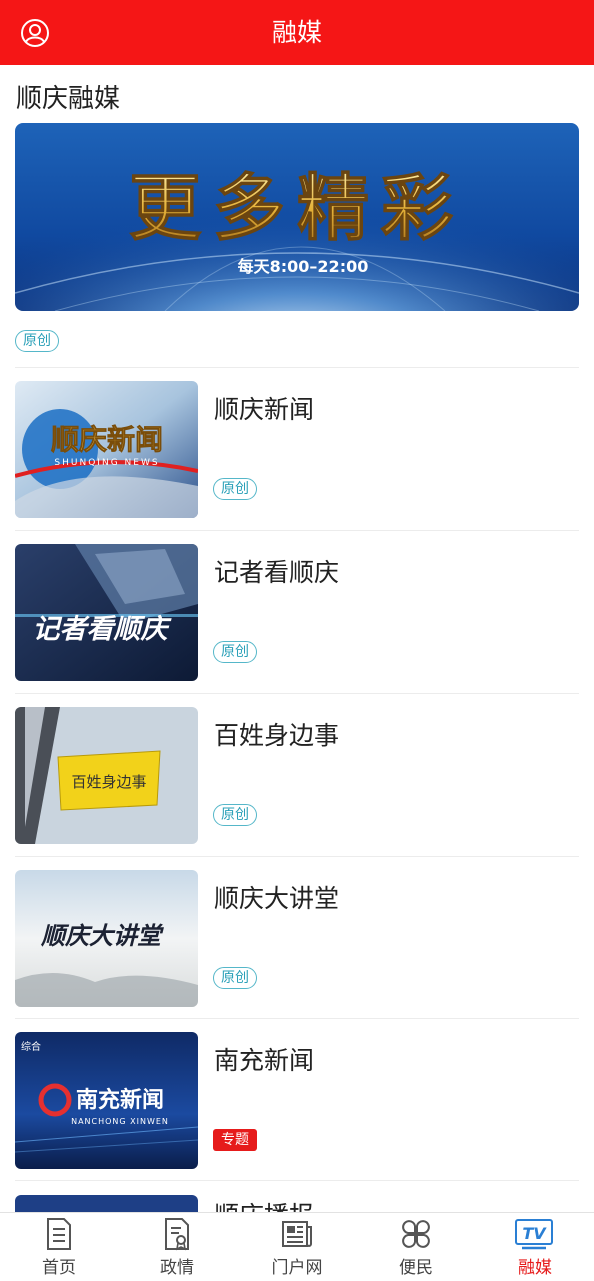 Image resolution: width=594 pixels, height=1281 pixels. I want to click on list-item: 顺庆新闻 SHUNQING NEWS 顺庆新闻 原创, so click(297, 449).